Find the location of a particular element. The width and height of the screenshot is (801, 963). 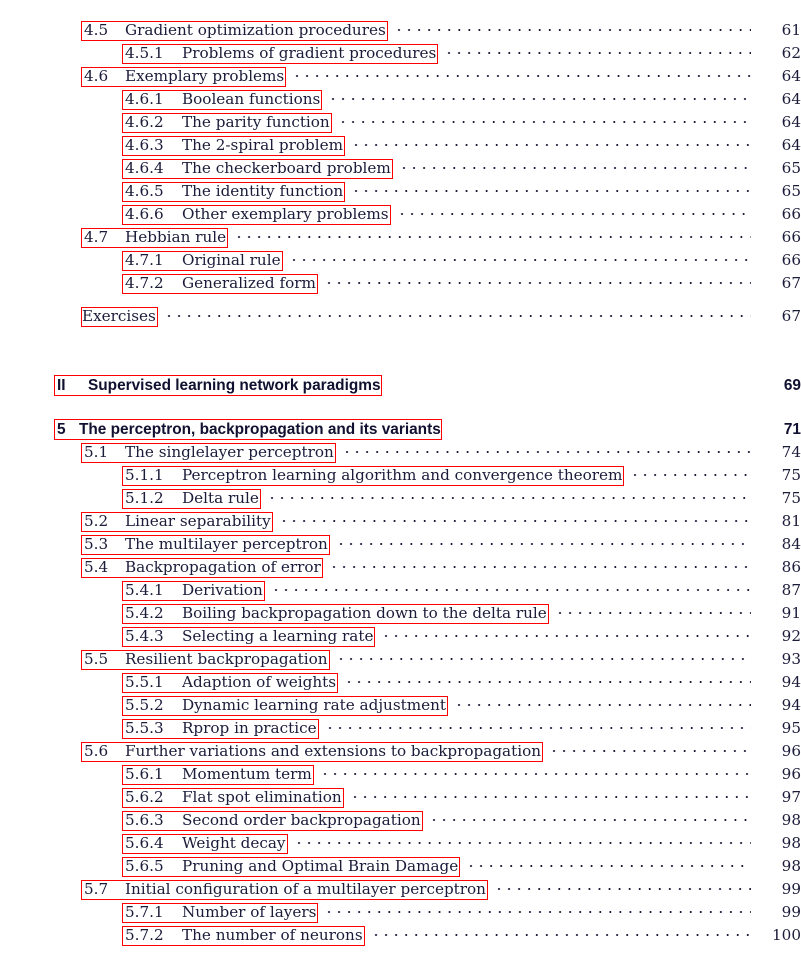

toc-entry-5-4-1: 5.4.1 Derivation 87 is located at coordinates (400, 589).